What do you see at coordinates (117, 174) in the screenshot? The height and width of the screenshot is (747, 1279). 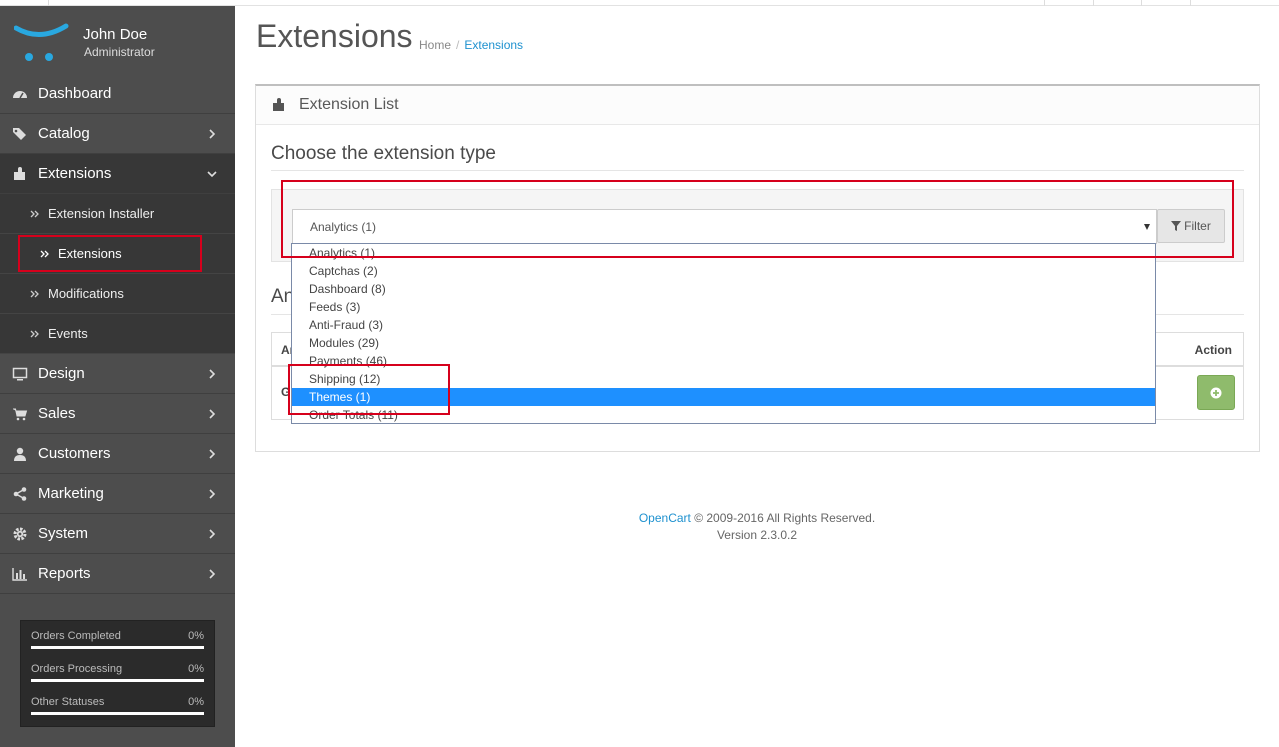 I see `sidebar-item-extensions: Extensions` at bounding box center [117, 174].